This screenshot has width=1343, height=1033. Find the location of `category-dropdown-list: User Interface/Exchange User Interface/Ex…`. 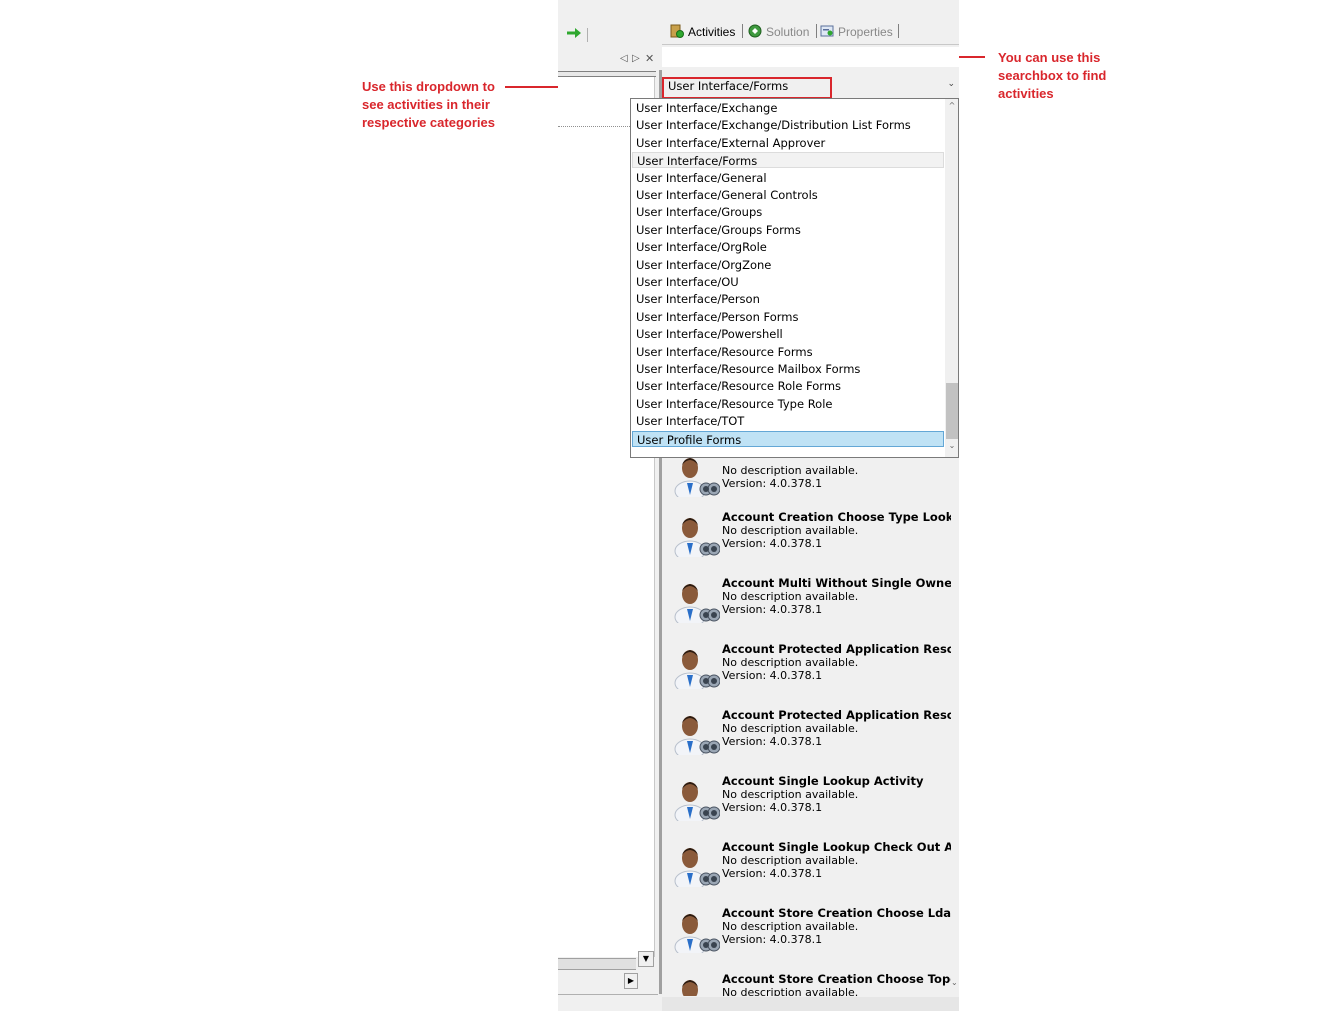

category-dropdown-list: User Interface/Exchange User Interface/Ex… is located at coordinates (794, 278).